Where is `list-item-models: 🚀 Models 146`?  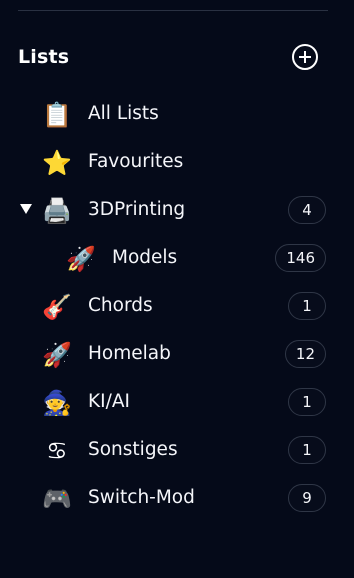
list-item-models: 🚀 Models 146 is located at coordinates (177, 258).